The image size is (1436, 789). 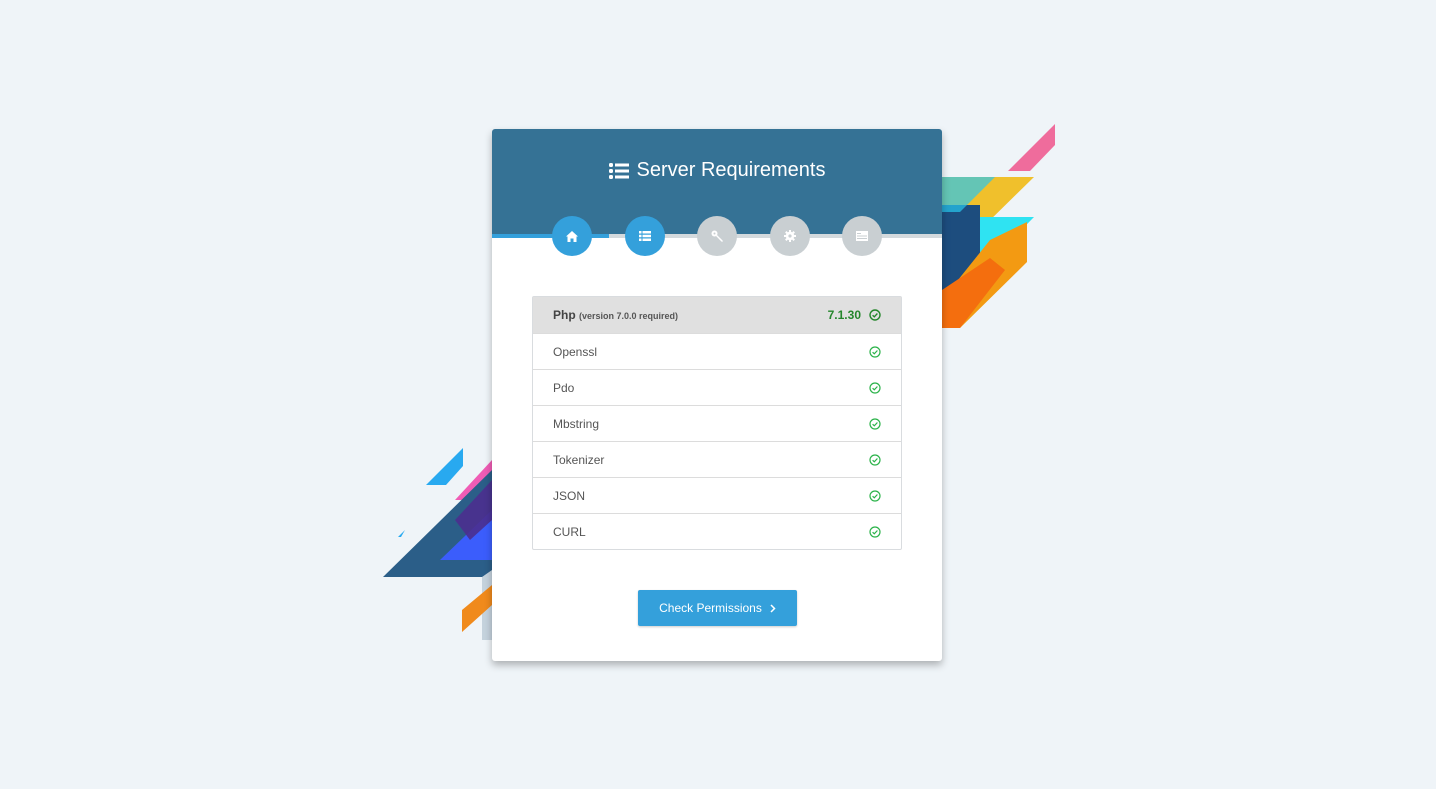 What do you see at coordinates (731, 170) in the screenshot?
I see `page-title-text: Server Requirements` at bounding box center [731, 170].